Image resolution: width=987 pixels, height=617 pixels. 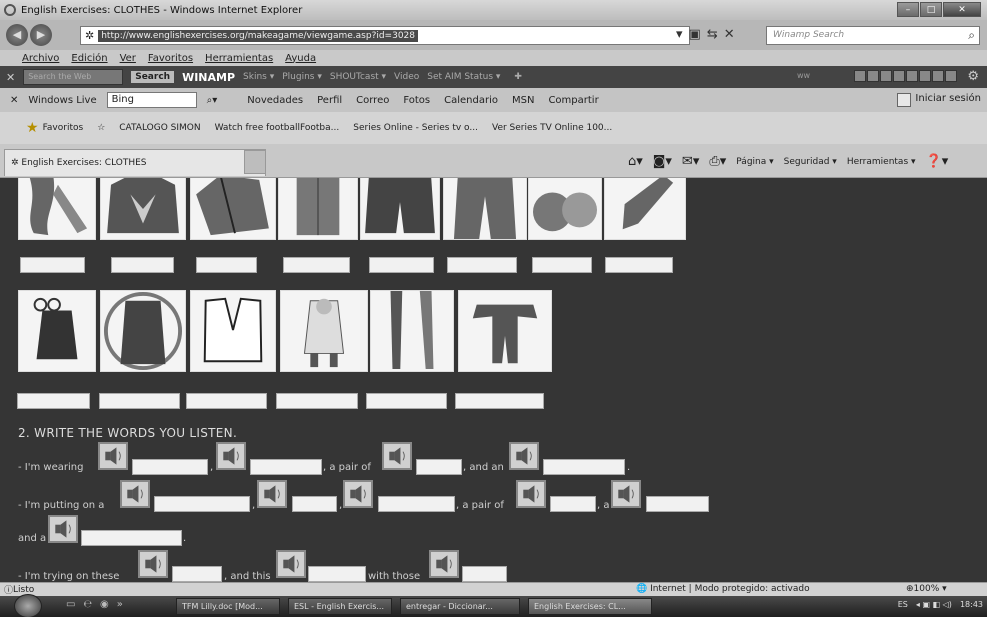 What do you see at coordinates (54, 128) in the screenshot?
I see `favorites-button: ★ Favoritos` at bounding box center [54, 128].